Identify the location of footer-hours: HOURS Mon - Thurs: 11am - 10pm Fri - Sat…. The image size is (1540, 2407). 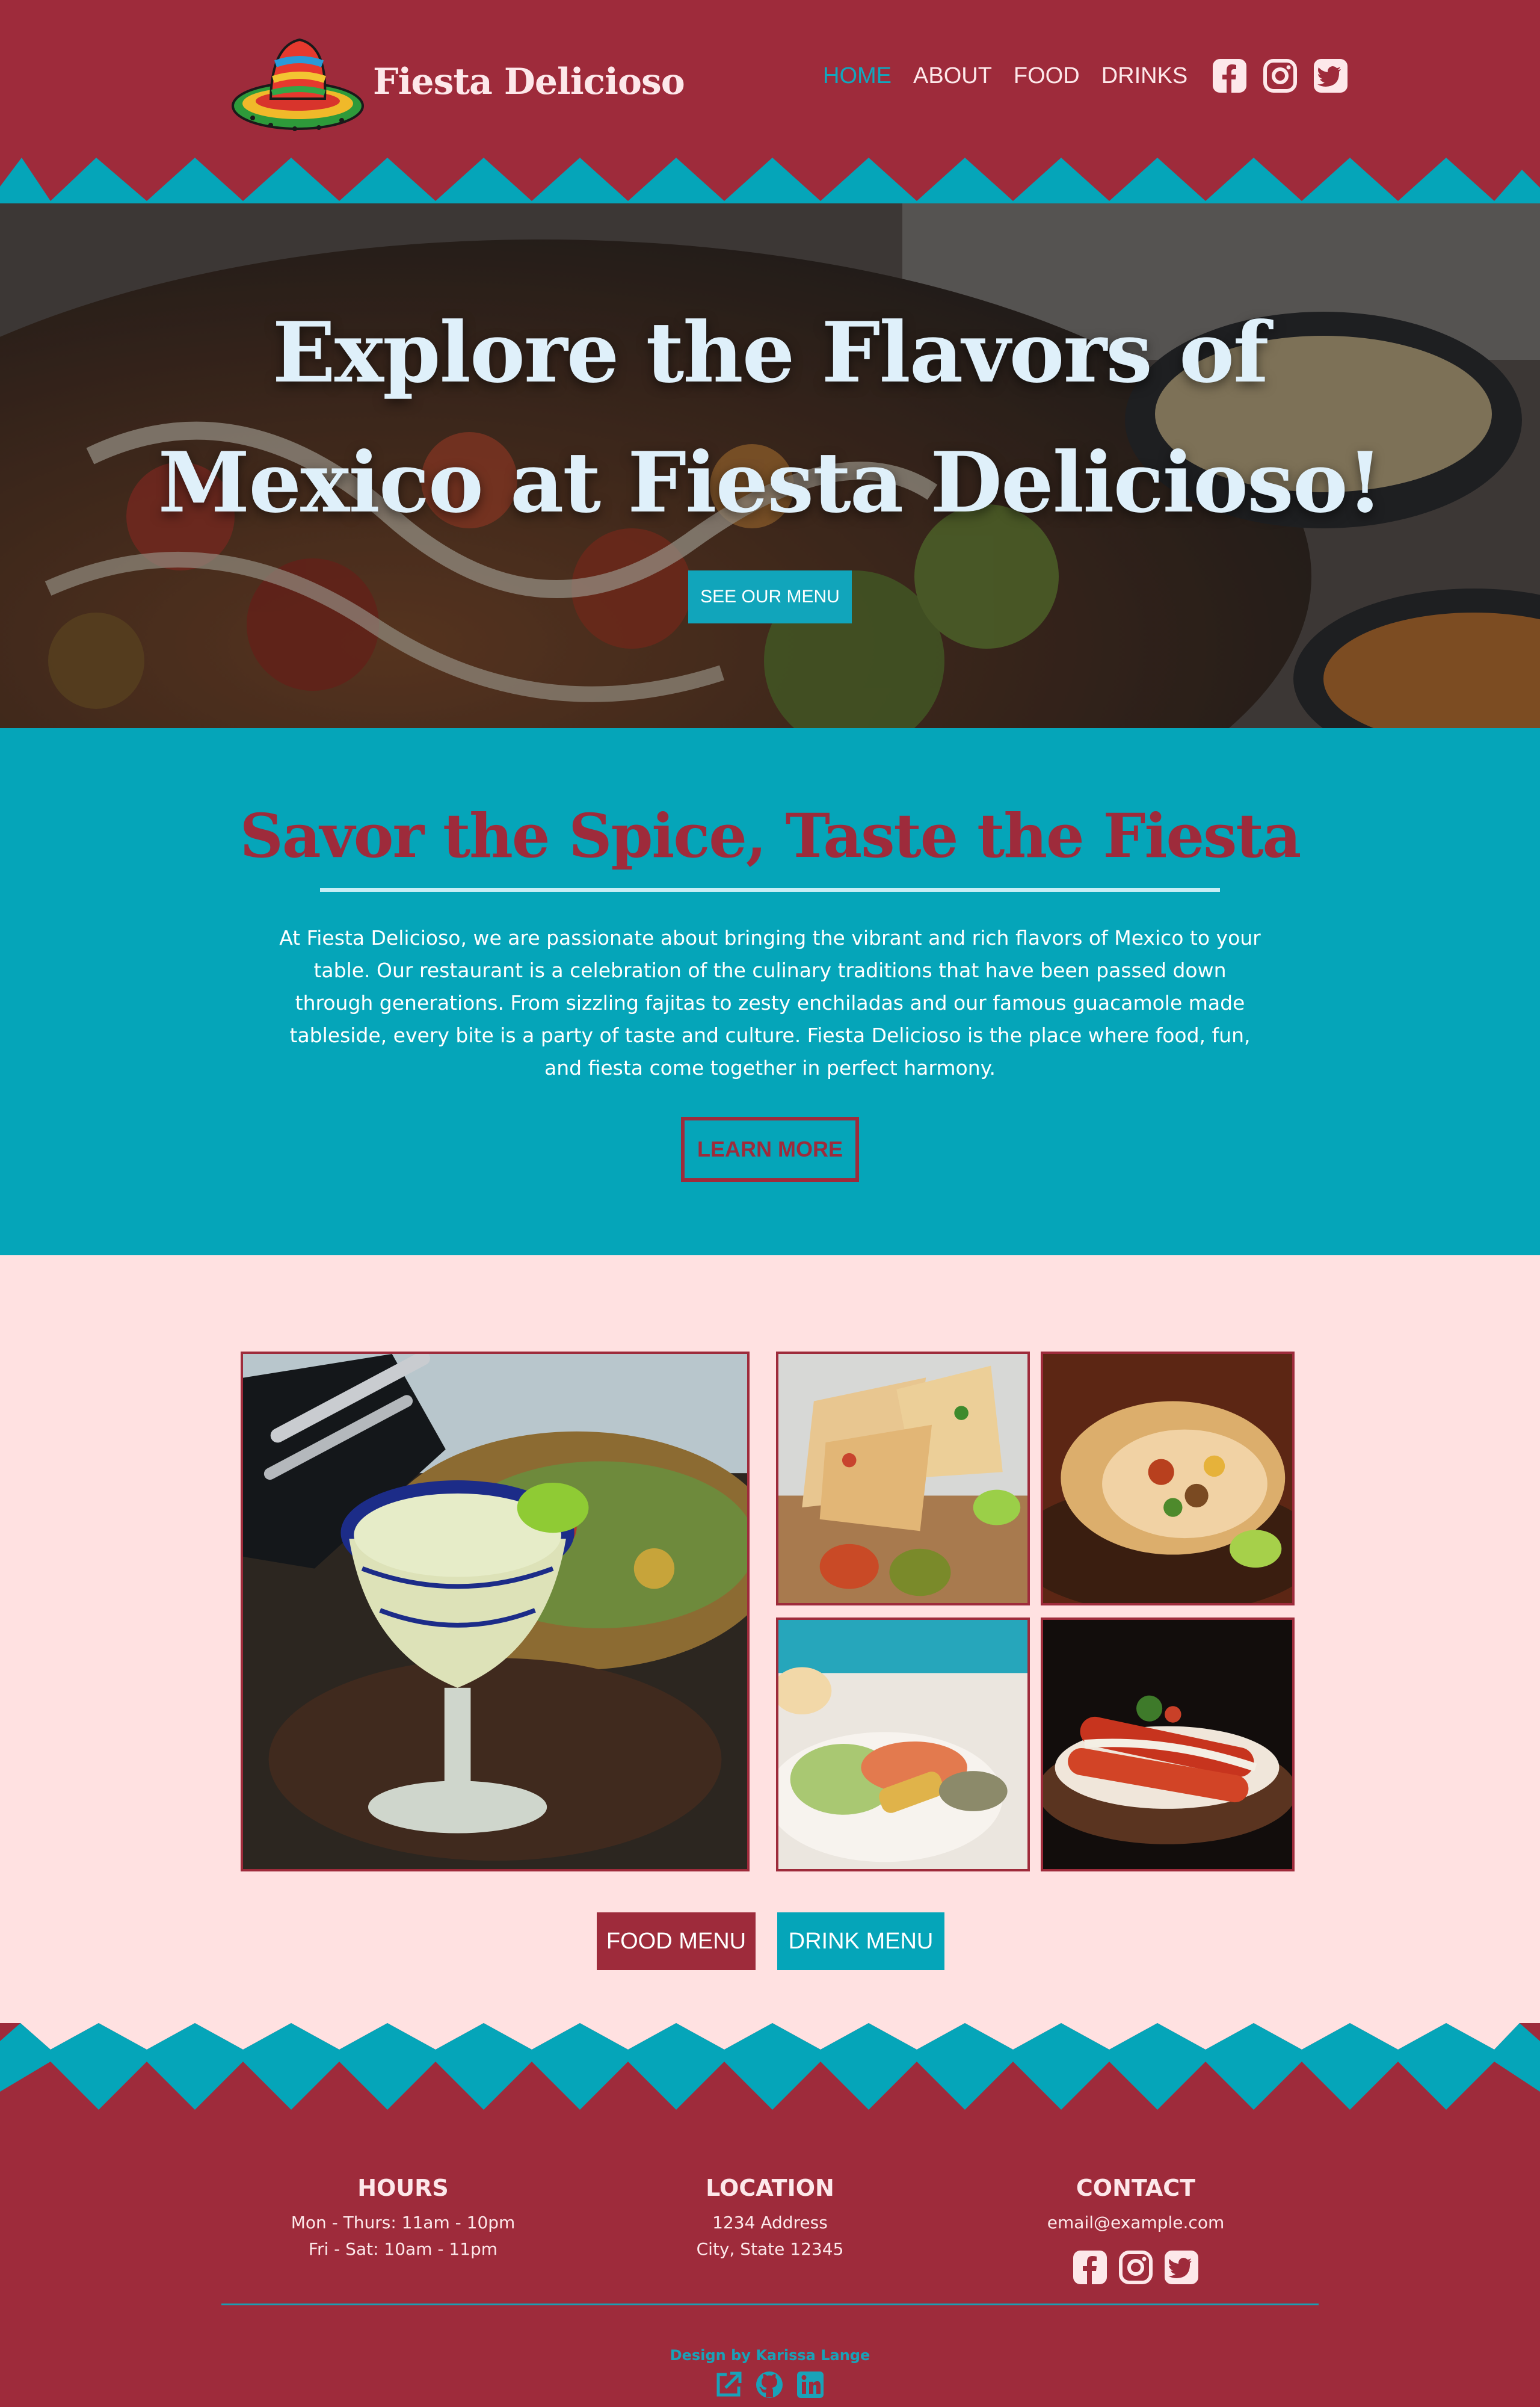
(403, 2219).